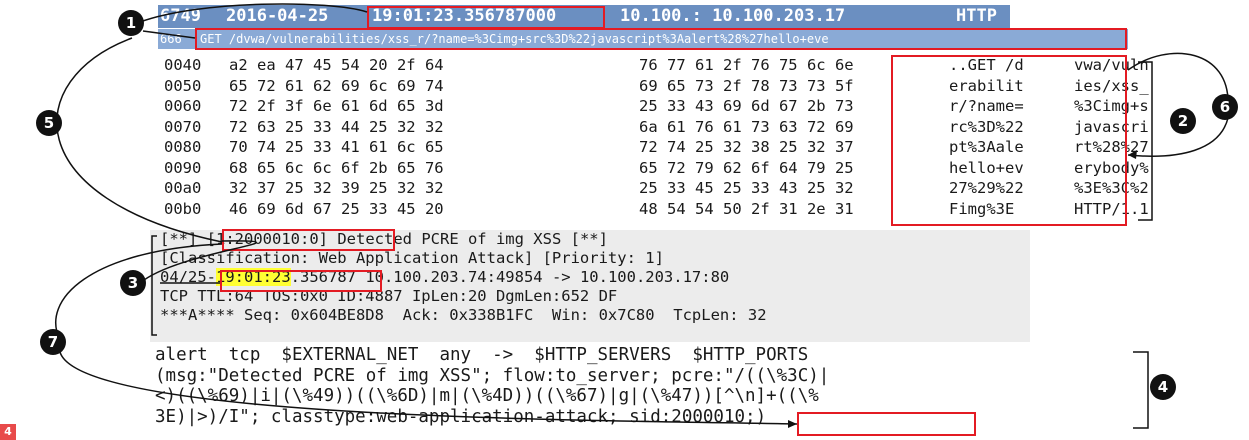  I want to click on arrow-7-bottom, so click(428, 388).